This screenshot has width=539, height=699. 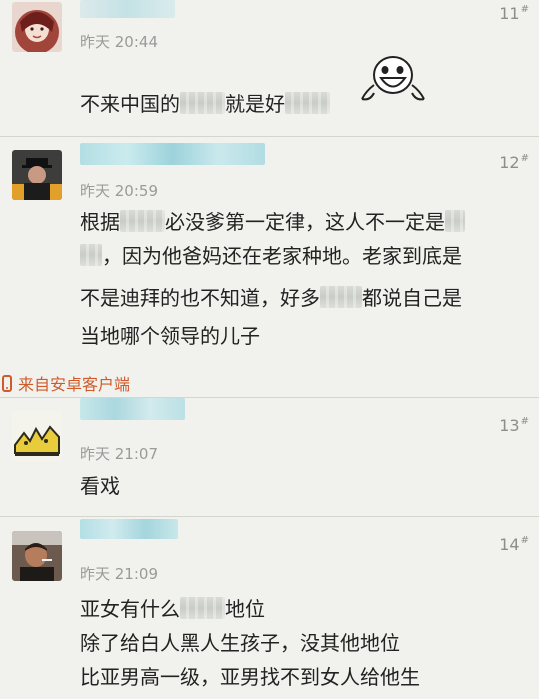 I want to click on comment-text-segment: 根据, so click(x=100, y=222).